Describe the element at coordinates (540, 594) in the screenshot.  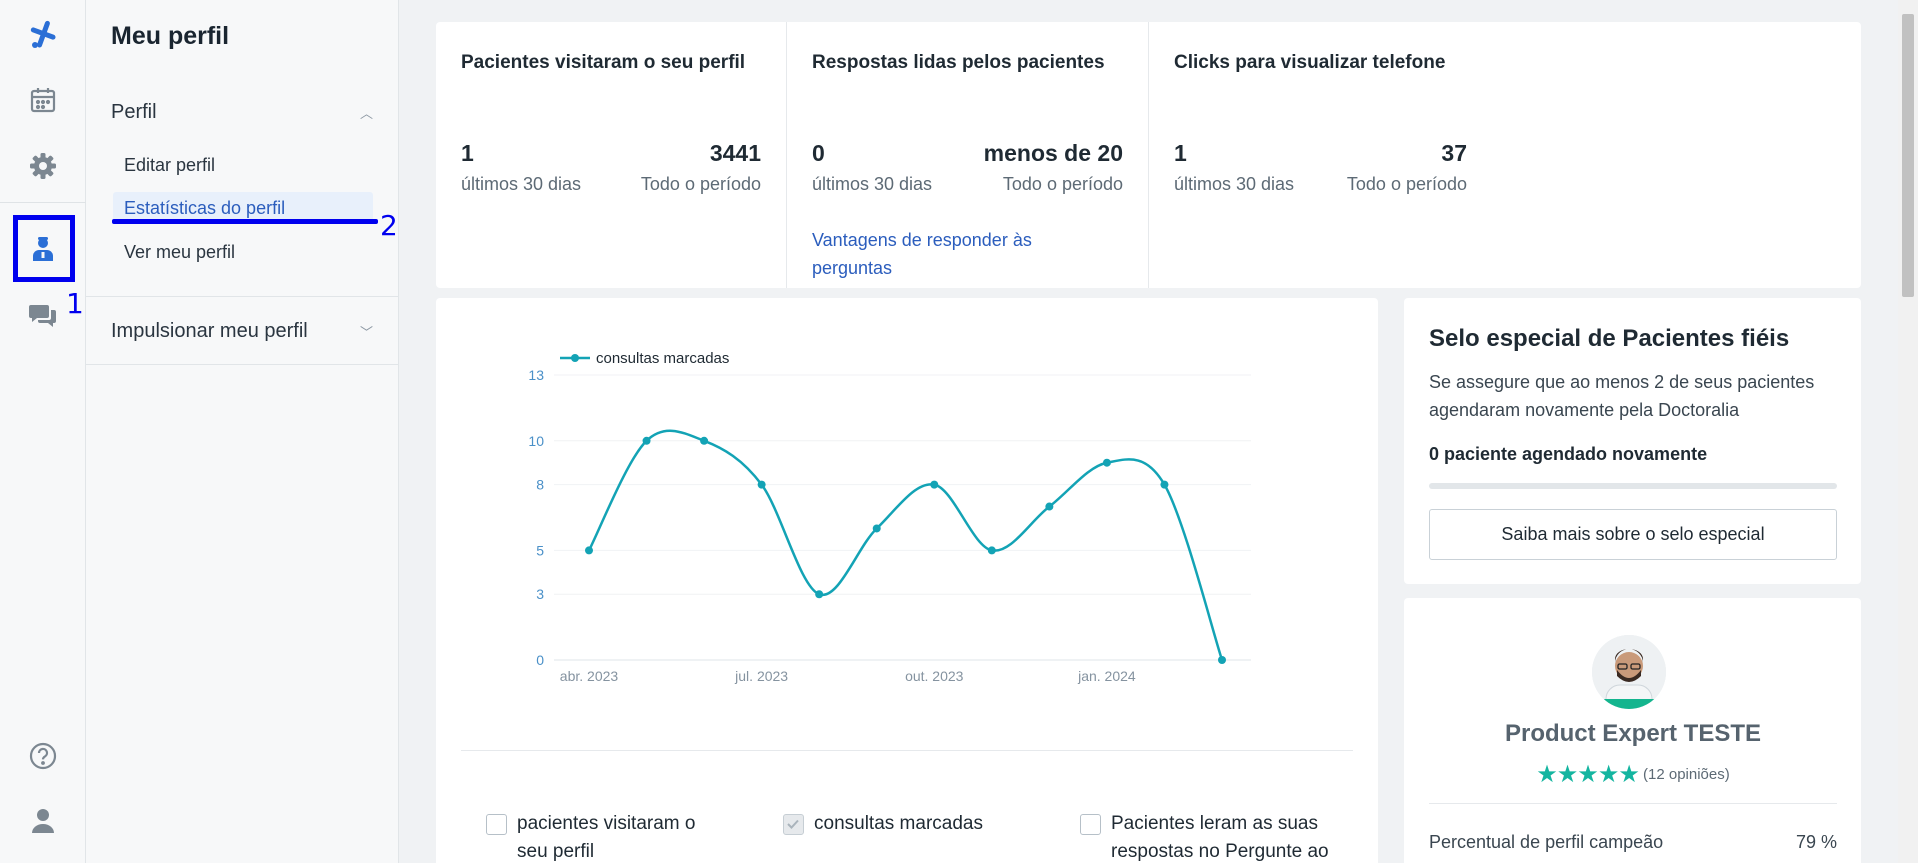
I see `y-tick-label: 3` at that location.